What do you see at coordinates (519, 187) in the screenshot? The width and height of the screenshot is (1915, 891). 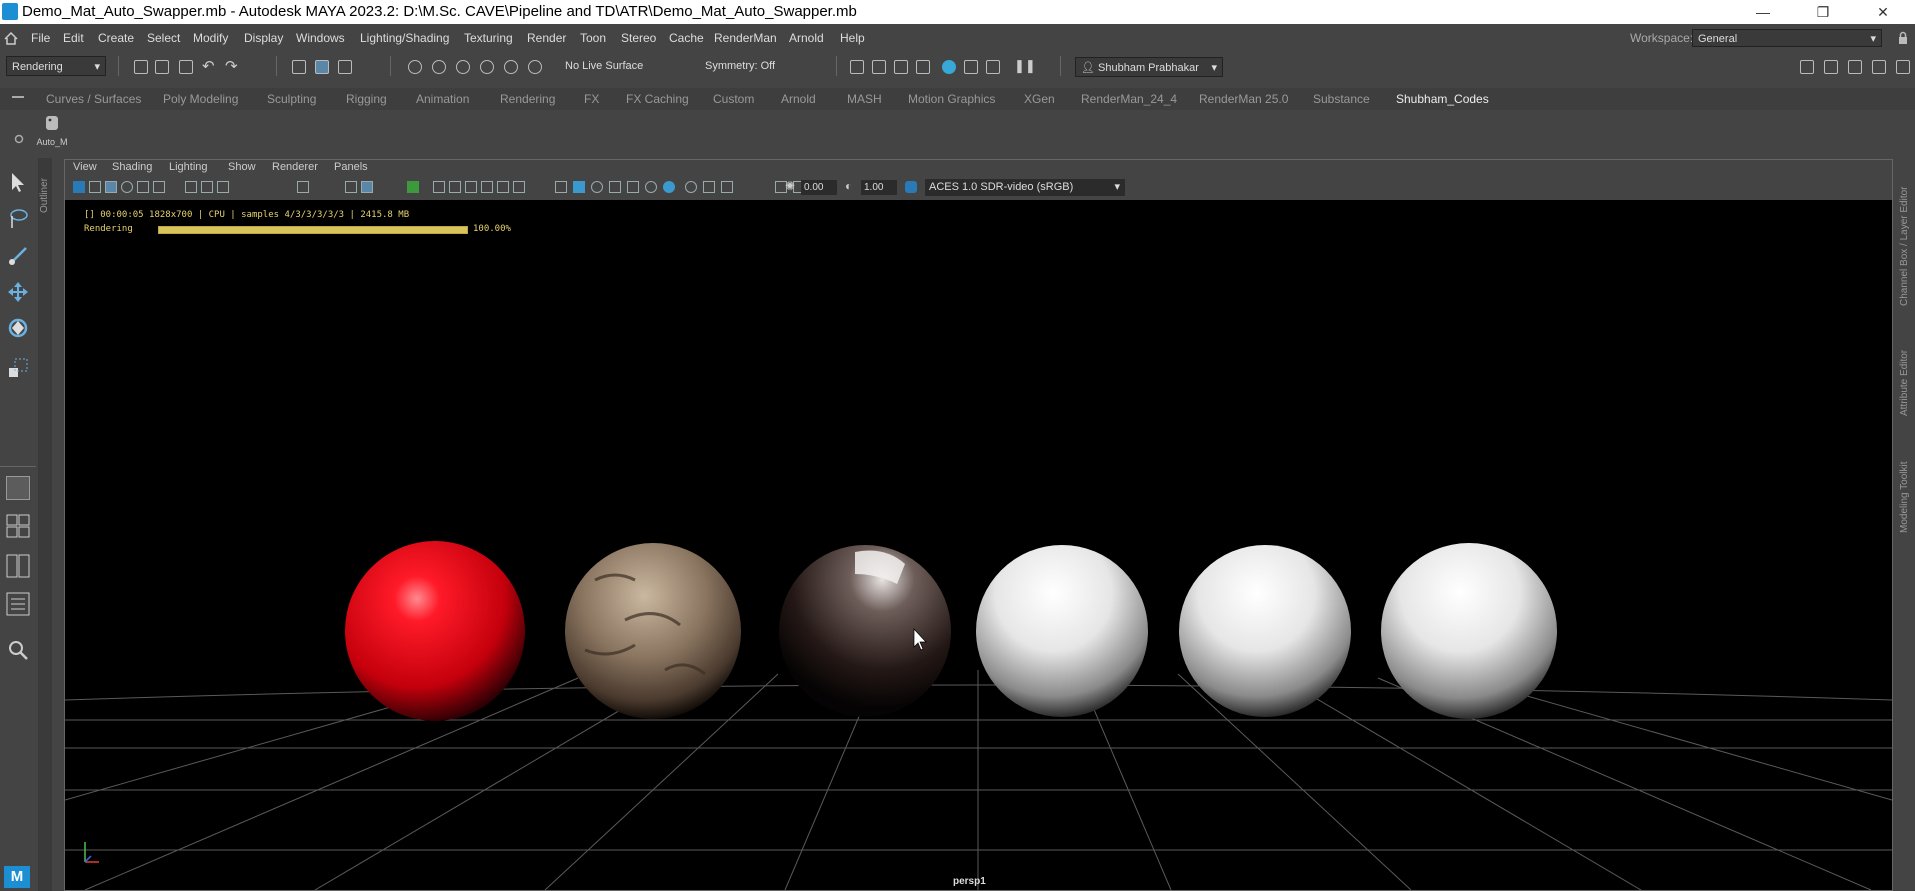 I see `shadows-icon` at bounding box center [519, 187].